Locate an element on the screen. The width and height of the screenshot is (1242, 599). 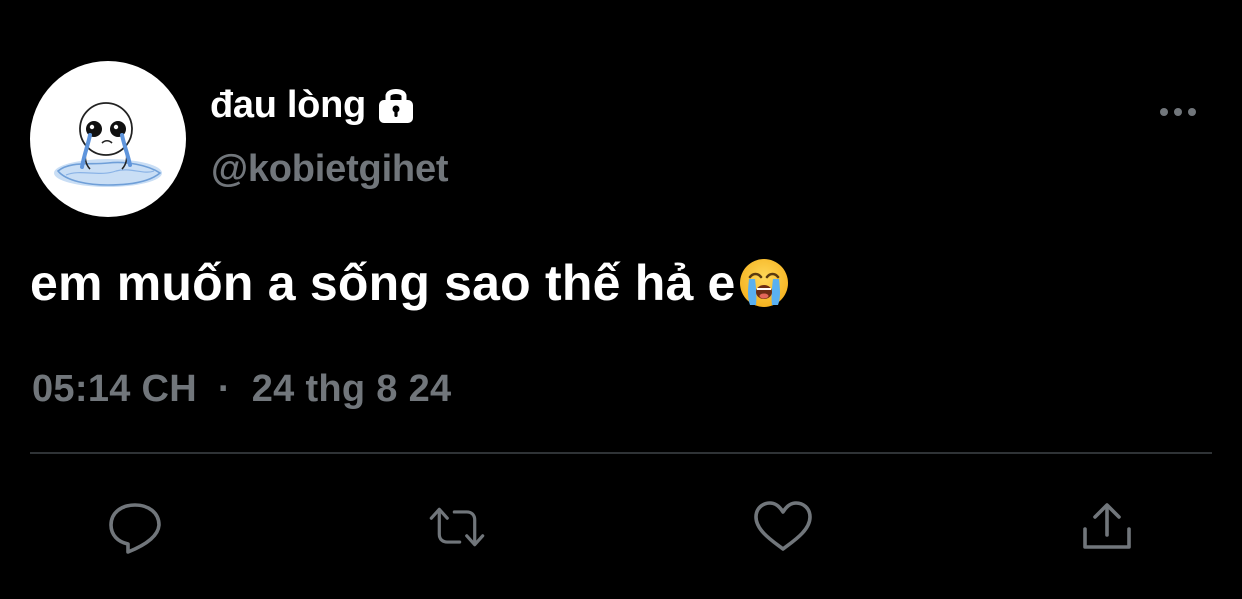
retweet-icon is located at coordinates (457, 527).